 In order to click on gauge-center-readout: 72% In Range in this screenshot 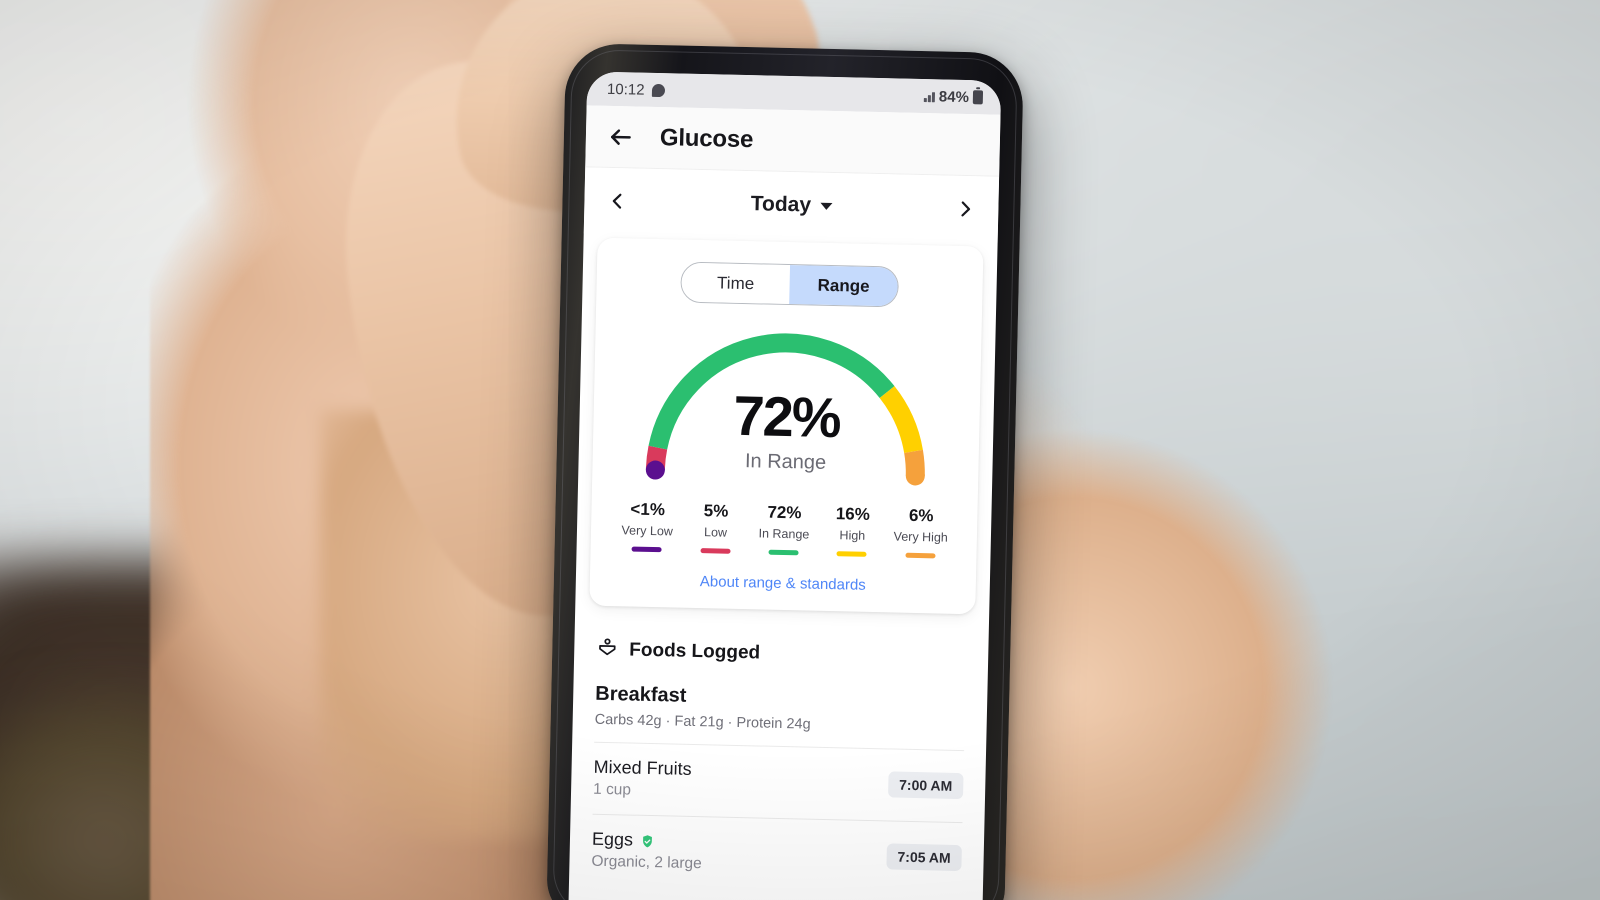, I will do `click(786, 430)`.